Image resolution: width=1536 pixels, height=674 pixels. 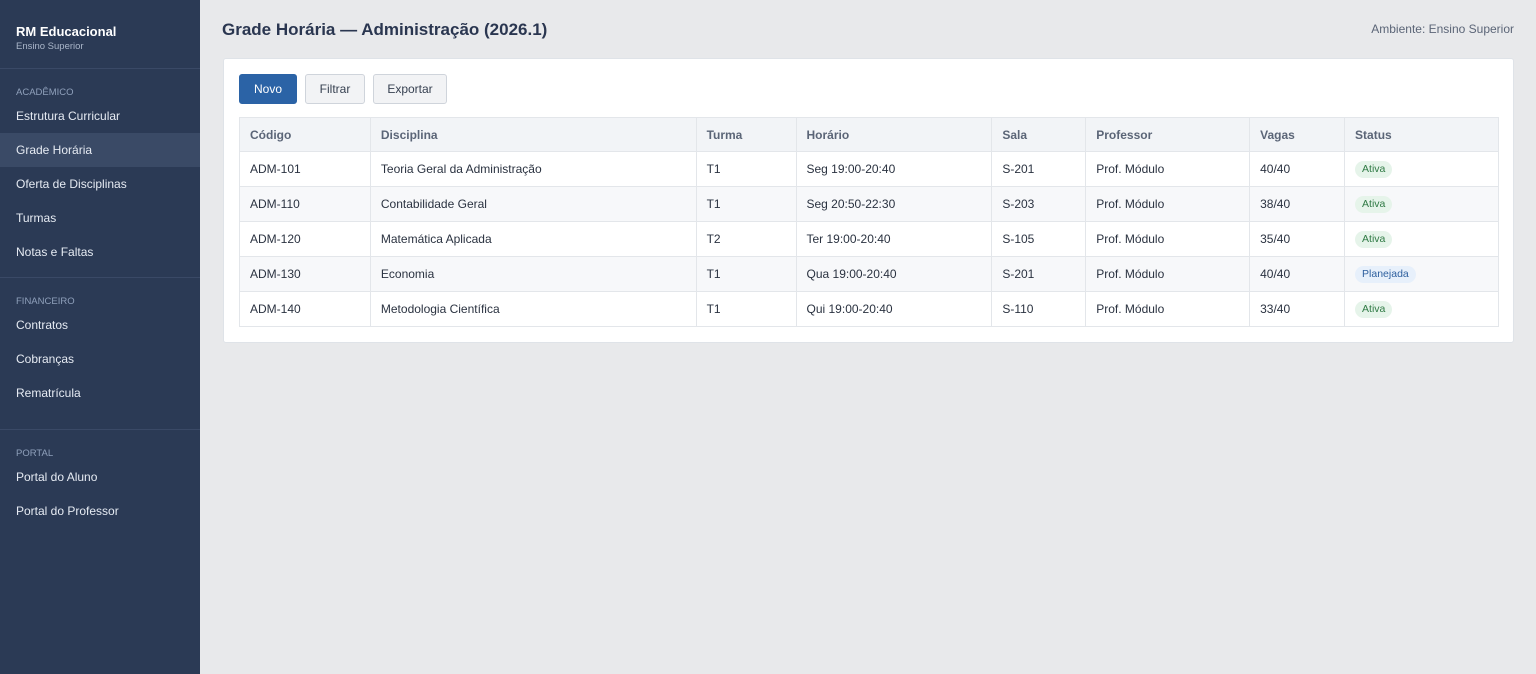 What do you see at coordinates (305, 134) in the screenshot?
I see `column-header-codigo: Código` at bounding box center [305, 134].